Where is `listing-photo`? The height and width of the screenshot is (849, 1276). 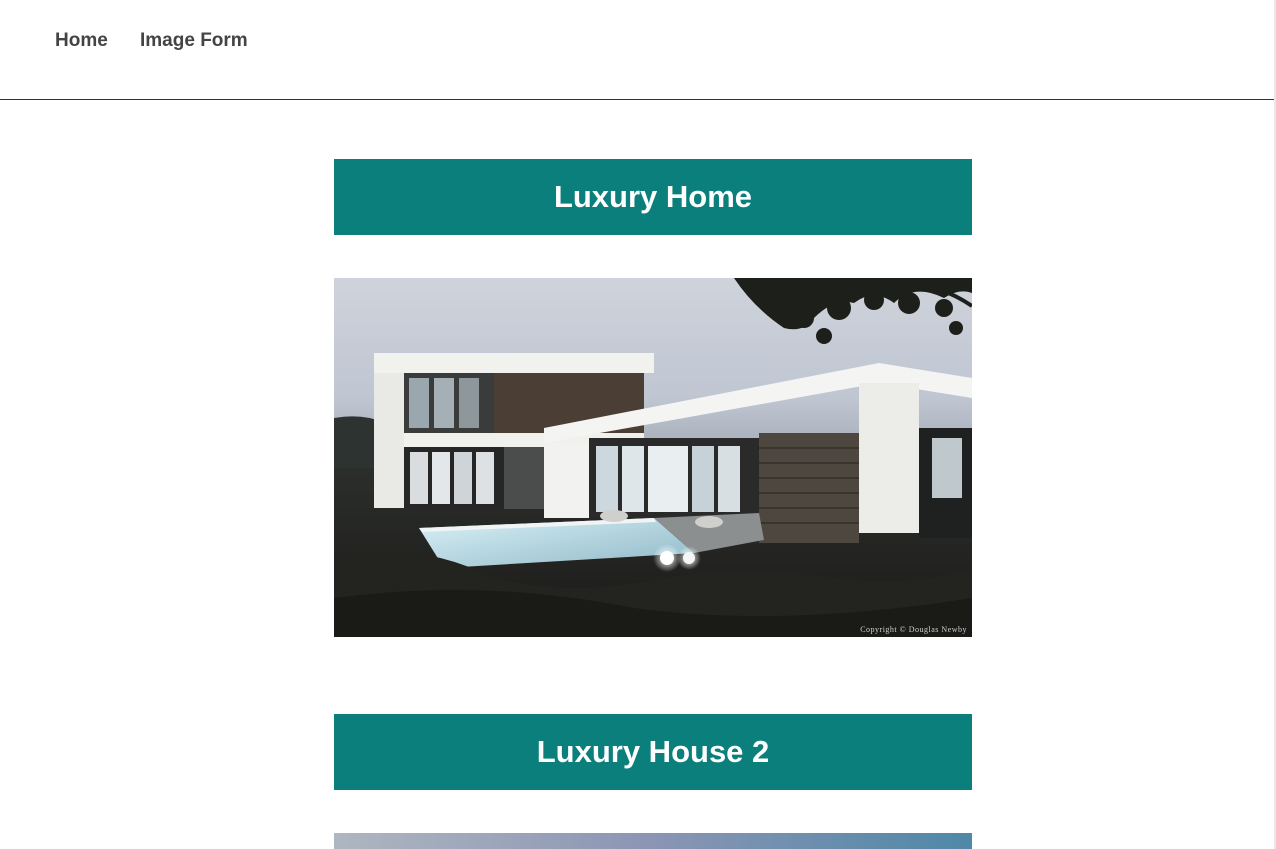 listing-photo is located at coordinates (653, 841).